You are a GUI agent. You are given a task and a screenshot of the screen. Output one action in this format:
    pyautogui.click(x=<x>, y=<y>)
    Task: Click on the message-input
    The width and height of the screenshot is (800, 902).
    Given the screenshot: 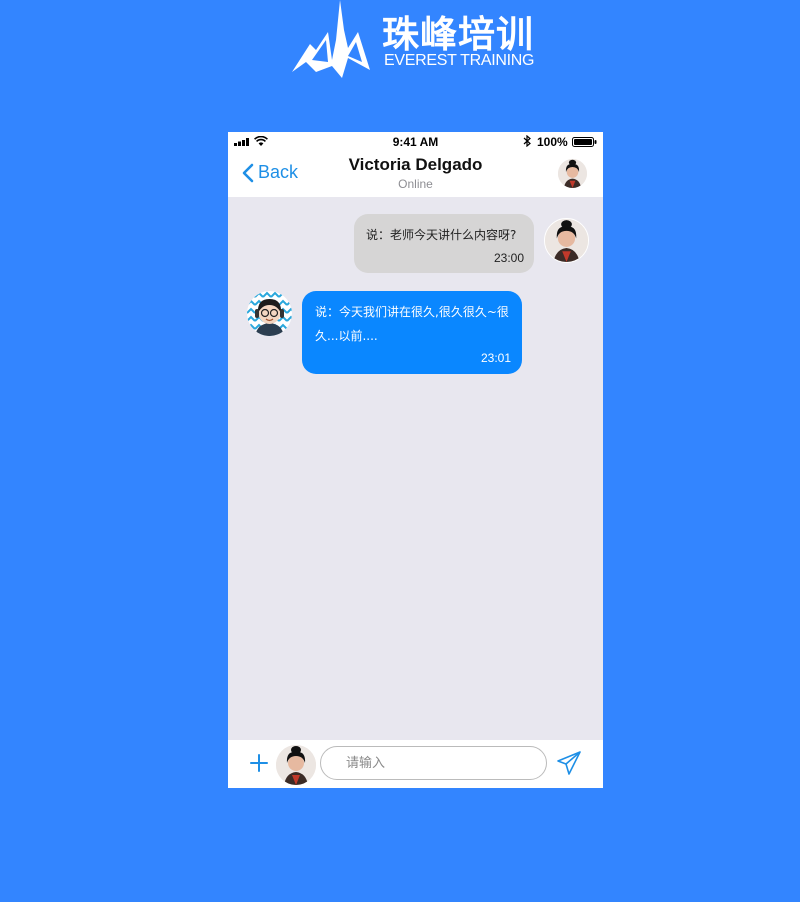 What is the action you would take?
    pyautogui.click(x=433, y=763)
    